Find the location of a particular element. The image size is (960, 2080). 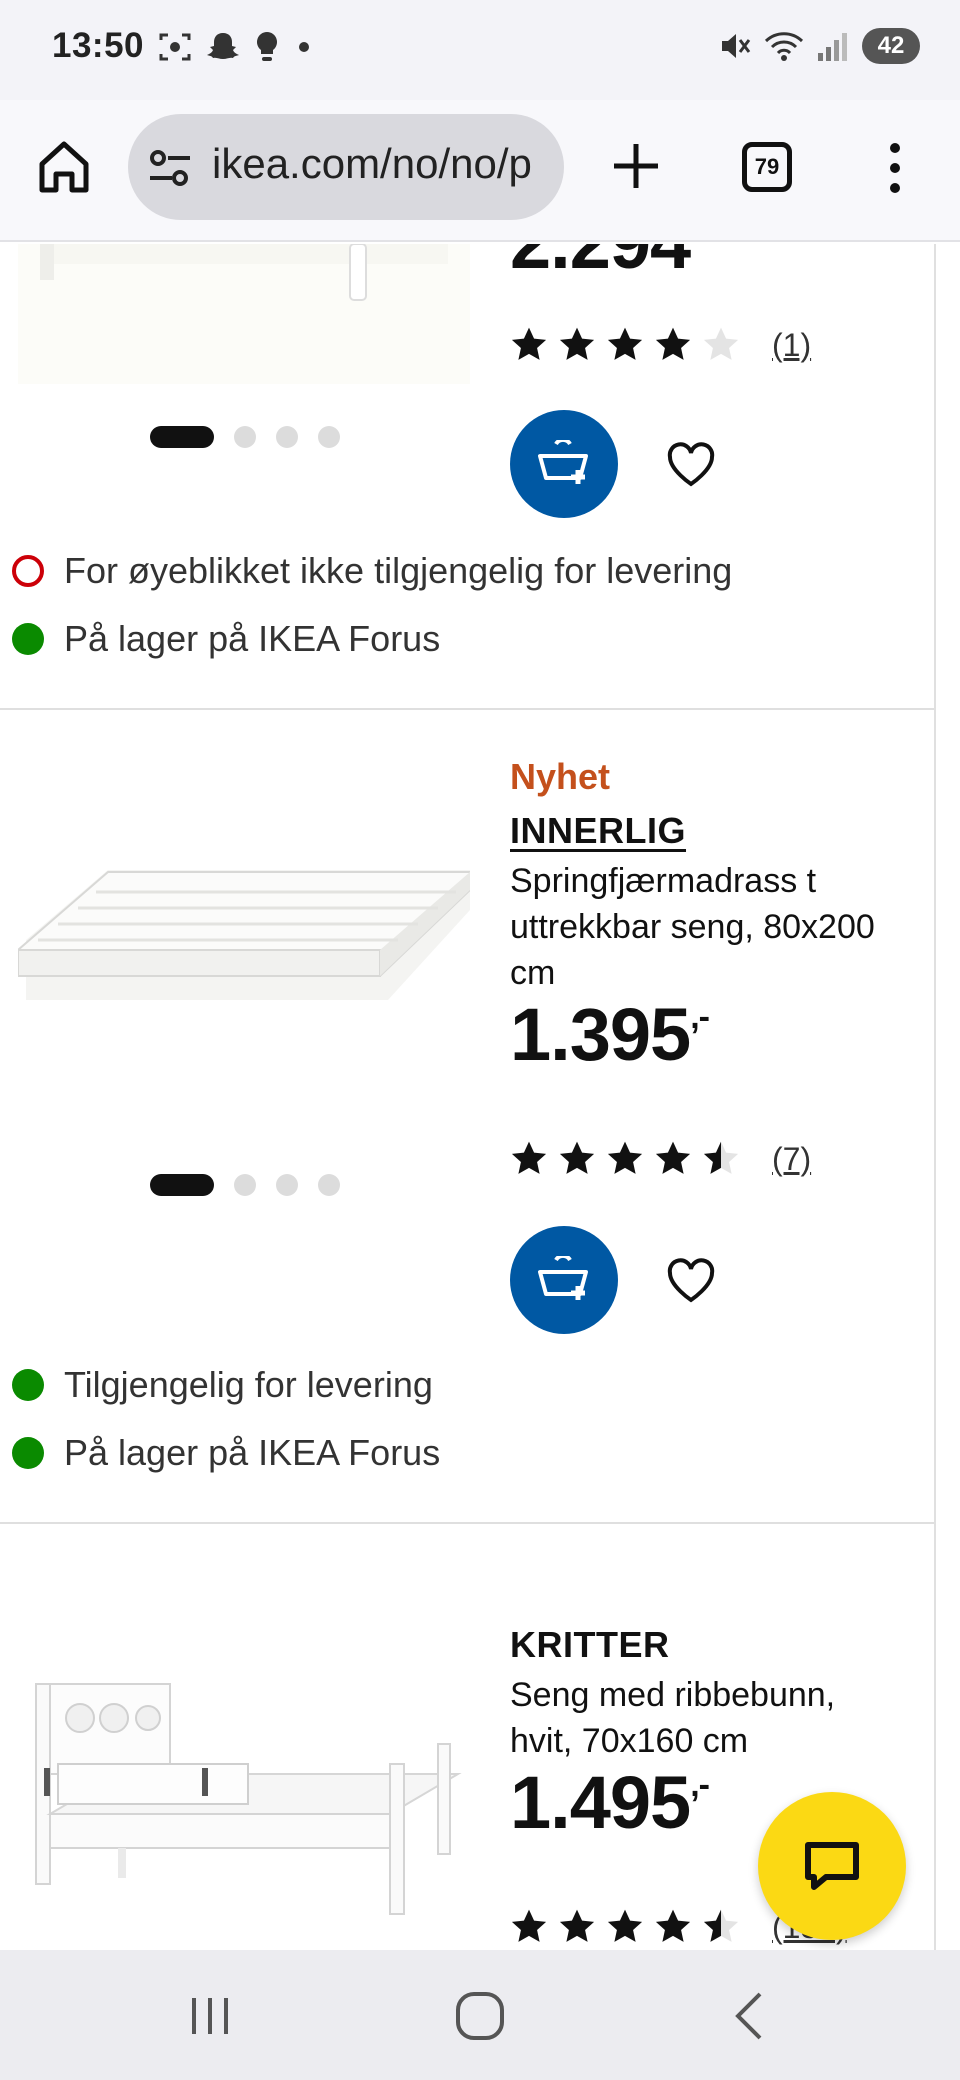

status-notification-icons is located at coordinates (236, 47).